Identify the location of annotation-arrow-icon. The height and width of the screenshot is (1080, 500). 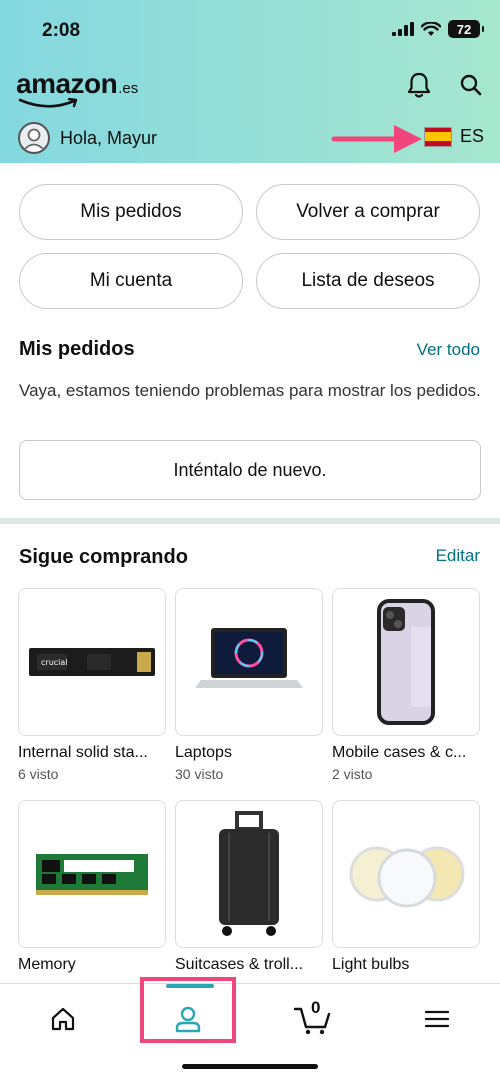
(376, 139).